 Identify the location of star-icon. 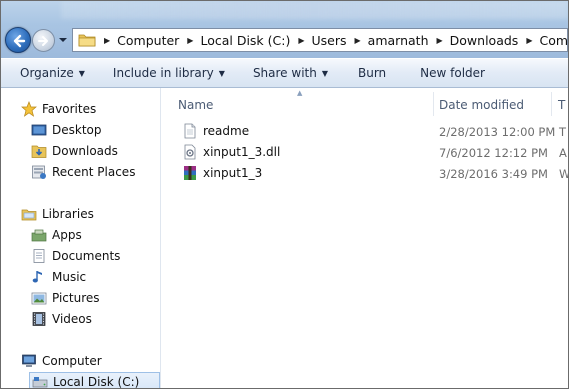
(29, 109).